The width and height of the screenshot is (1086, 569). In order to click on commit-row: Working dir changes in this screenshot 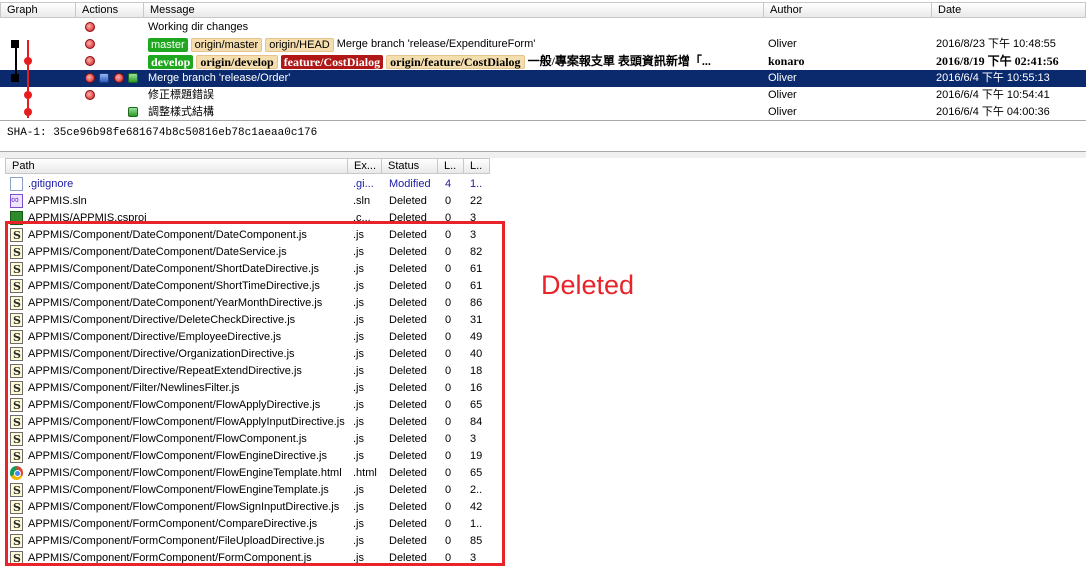, I will do `click(543, 27)`.